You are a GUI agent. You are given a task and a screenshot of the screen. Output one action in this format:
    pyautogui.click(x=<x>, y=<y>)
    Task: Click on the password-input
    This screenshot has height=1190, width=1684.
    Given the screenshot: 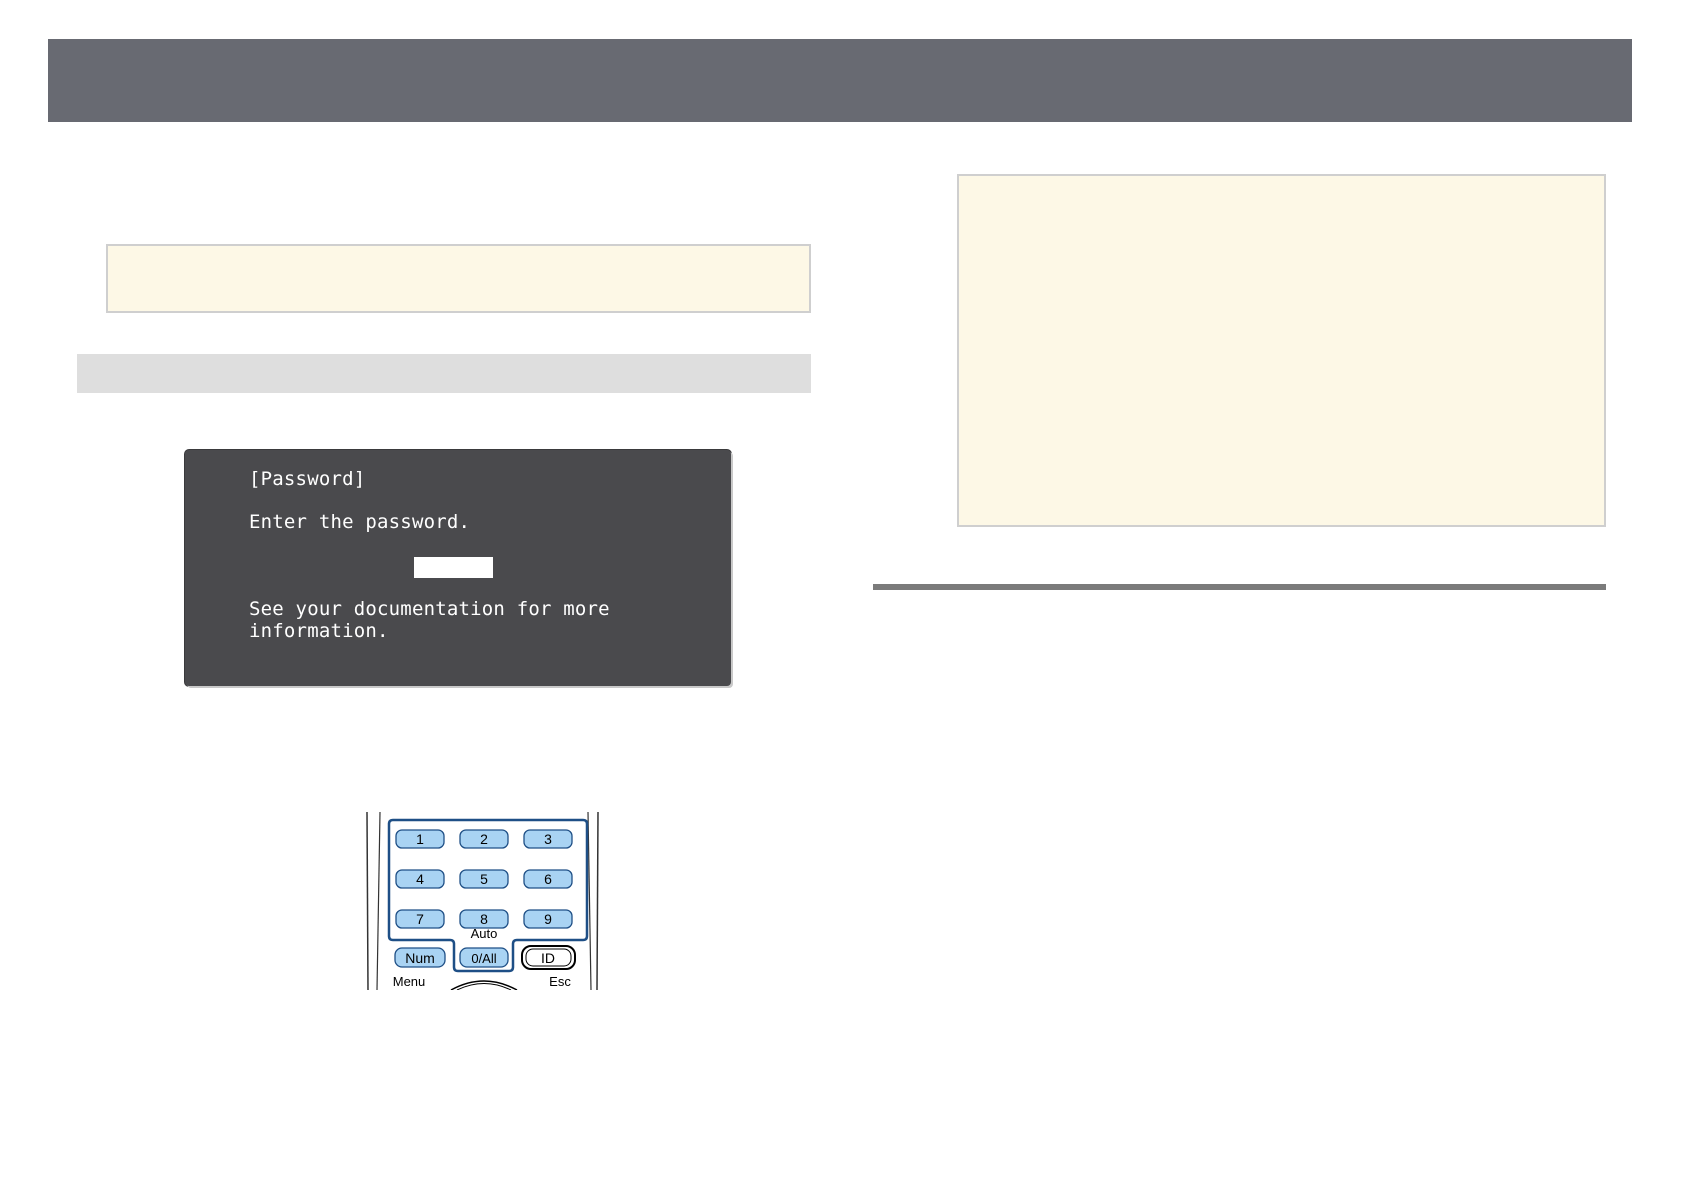 What is the action you would take?
    pyautogui.click(x=453, y=567)
    